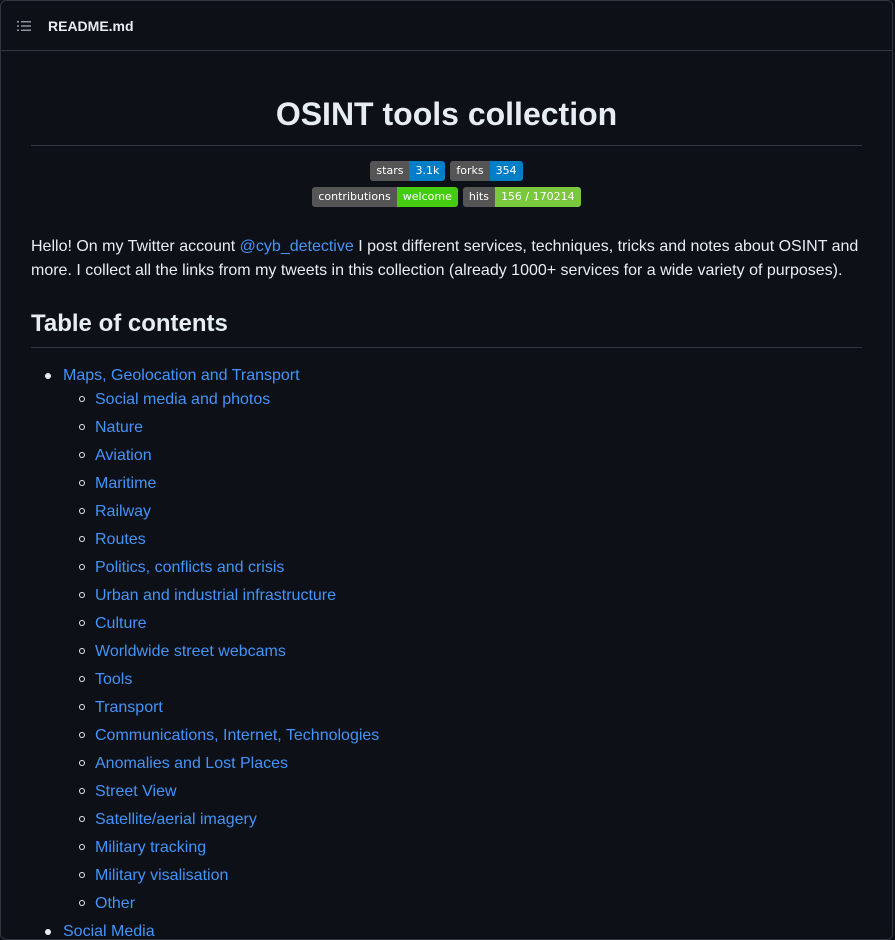 This screenshot has height=940, width=895. Describe the element at coordinates (390, 171) in the screenshot. I see `badge-label: stars` at that location.